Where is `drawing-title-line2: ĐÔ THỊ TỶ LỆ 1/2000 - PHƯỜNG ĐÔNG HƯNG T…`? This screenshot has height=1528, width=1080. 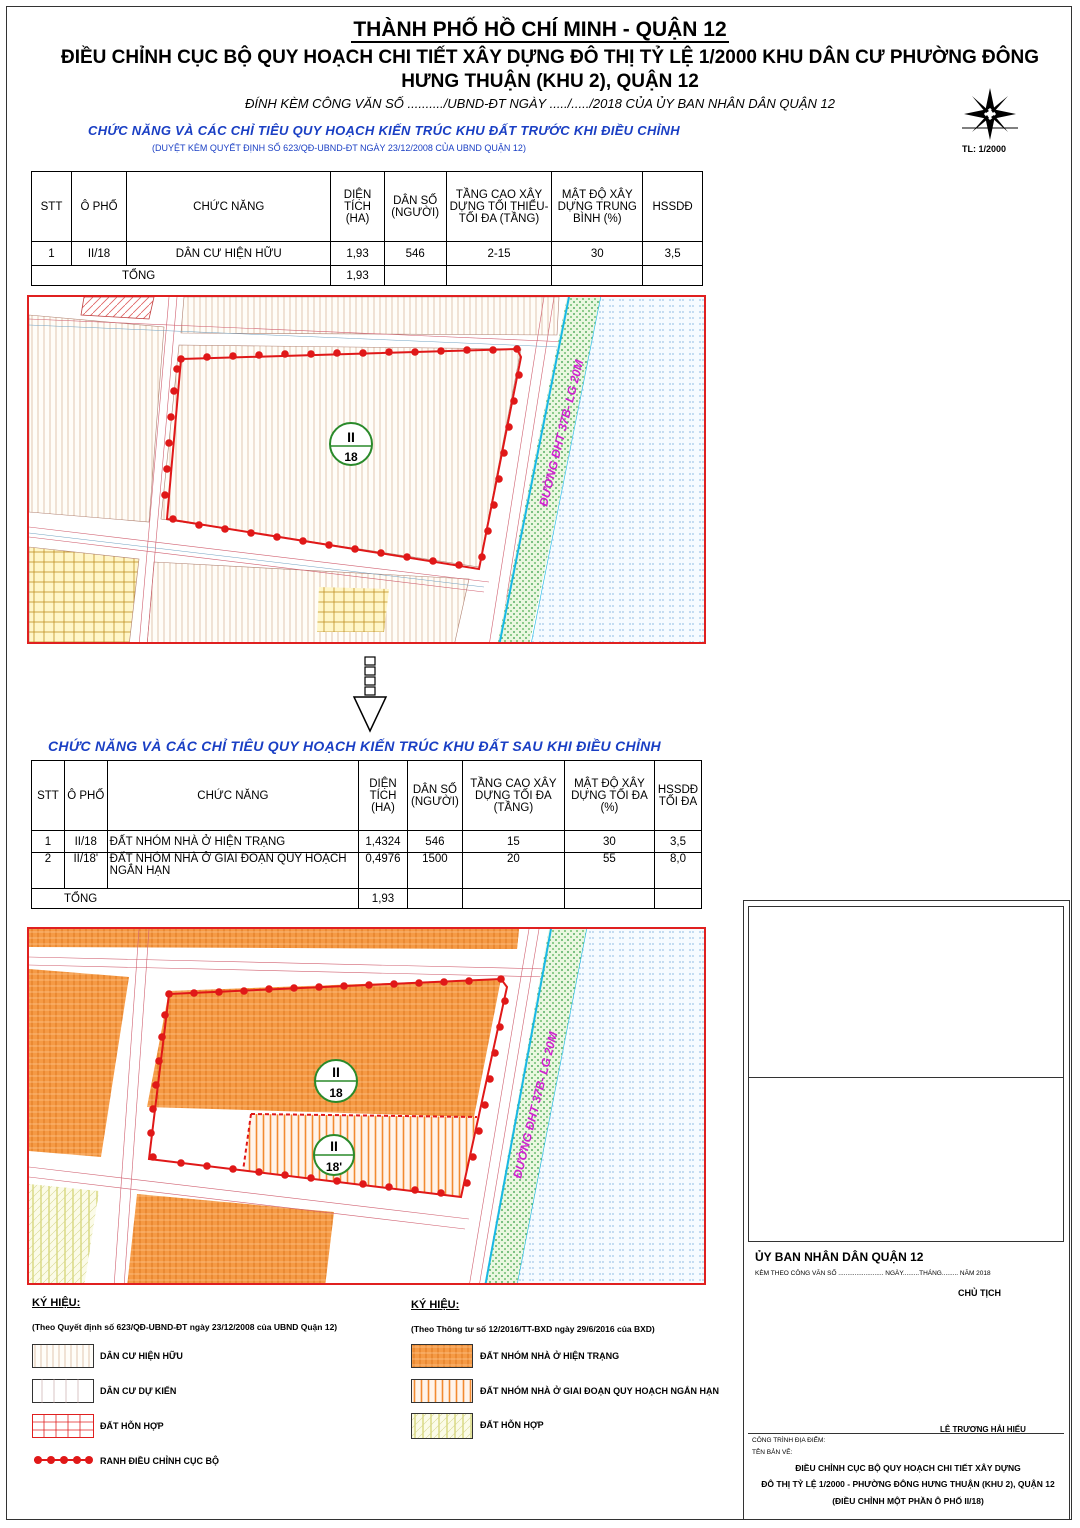
drawing-title-line2: ĐÔ THỊ TỶ LỆ 1/2000 - PHƯỜNG ĐÔNG HƯNG T… is located at coordinates (908, 1484).